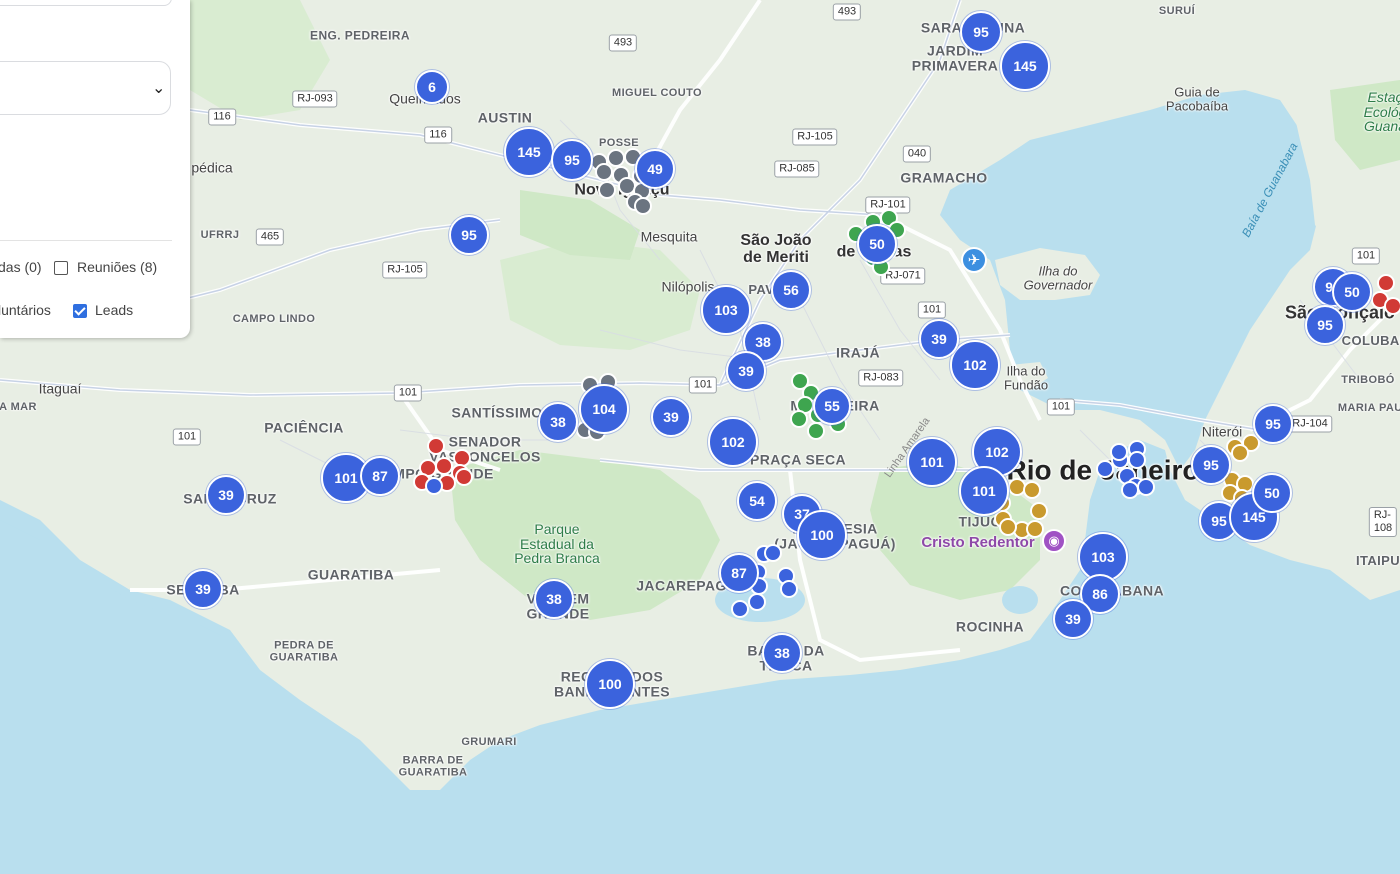 Image resolution: width=1400 pixels, height=874 pixels. Describe the element at coordinates (688, 286) in the screenshot. I see `label-nilopolis: Nilópolis` at that location.